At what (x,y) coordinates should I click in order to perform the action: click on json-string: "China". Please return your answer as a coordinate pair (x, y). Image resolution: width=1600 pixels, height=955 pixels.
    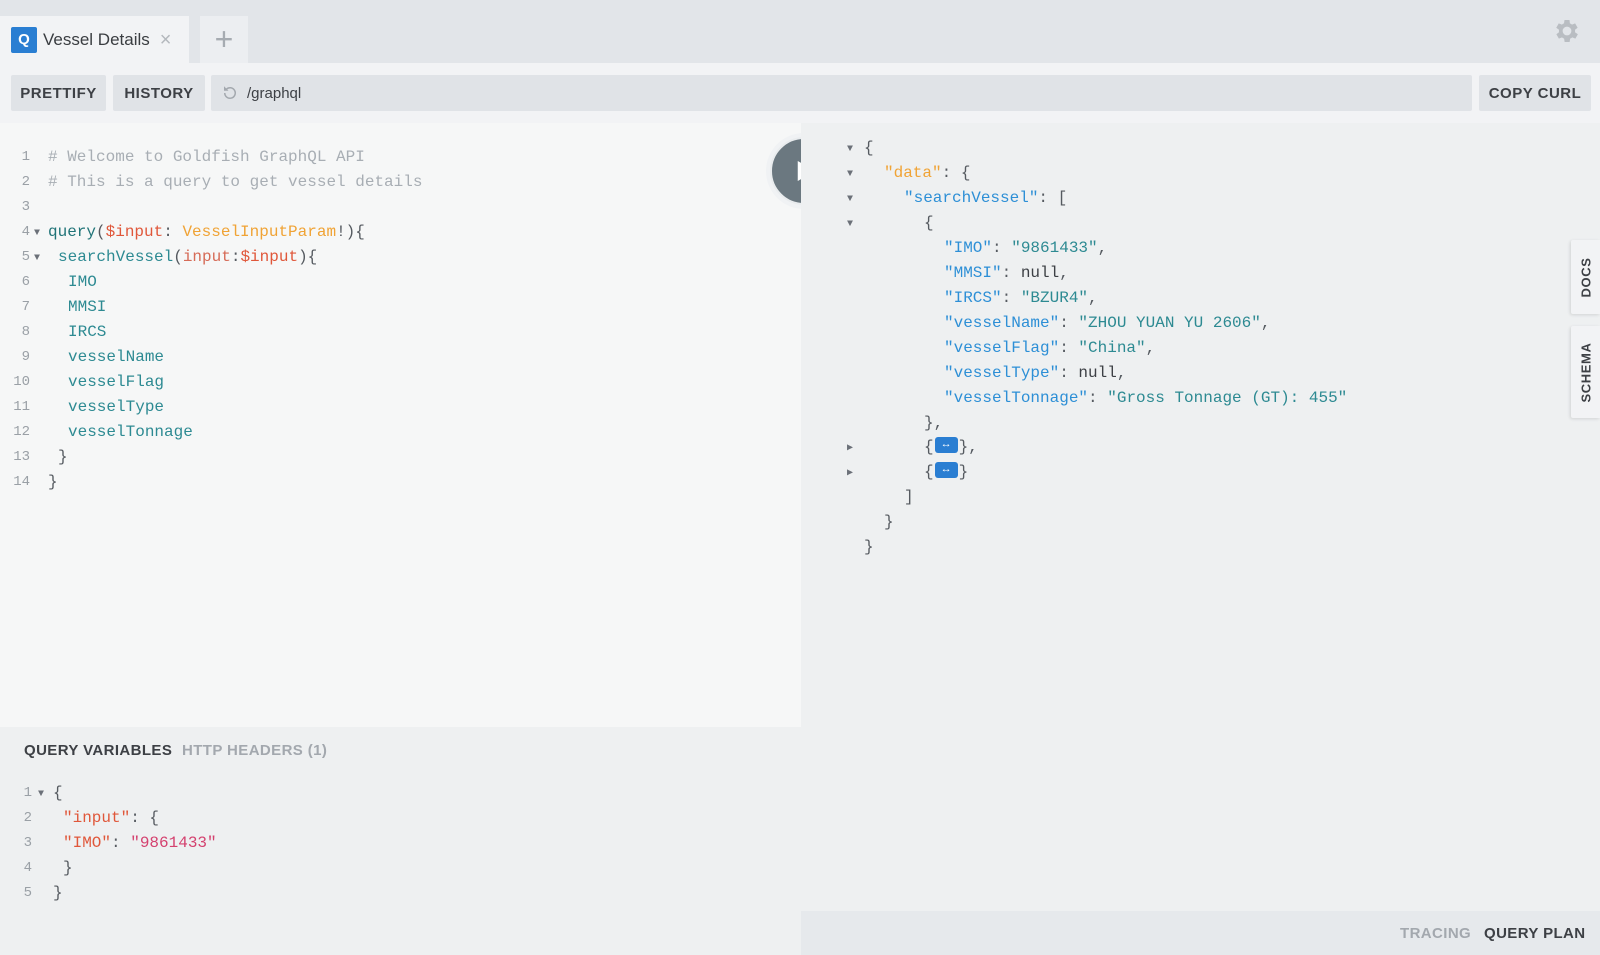
    Looking at the image, I should click on (1112, 348).